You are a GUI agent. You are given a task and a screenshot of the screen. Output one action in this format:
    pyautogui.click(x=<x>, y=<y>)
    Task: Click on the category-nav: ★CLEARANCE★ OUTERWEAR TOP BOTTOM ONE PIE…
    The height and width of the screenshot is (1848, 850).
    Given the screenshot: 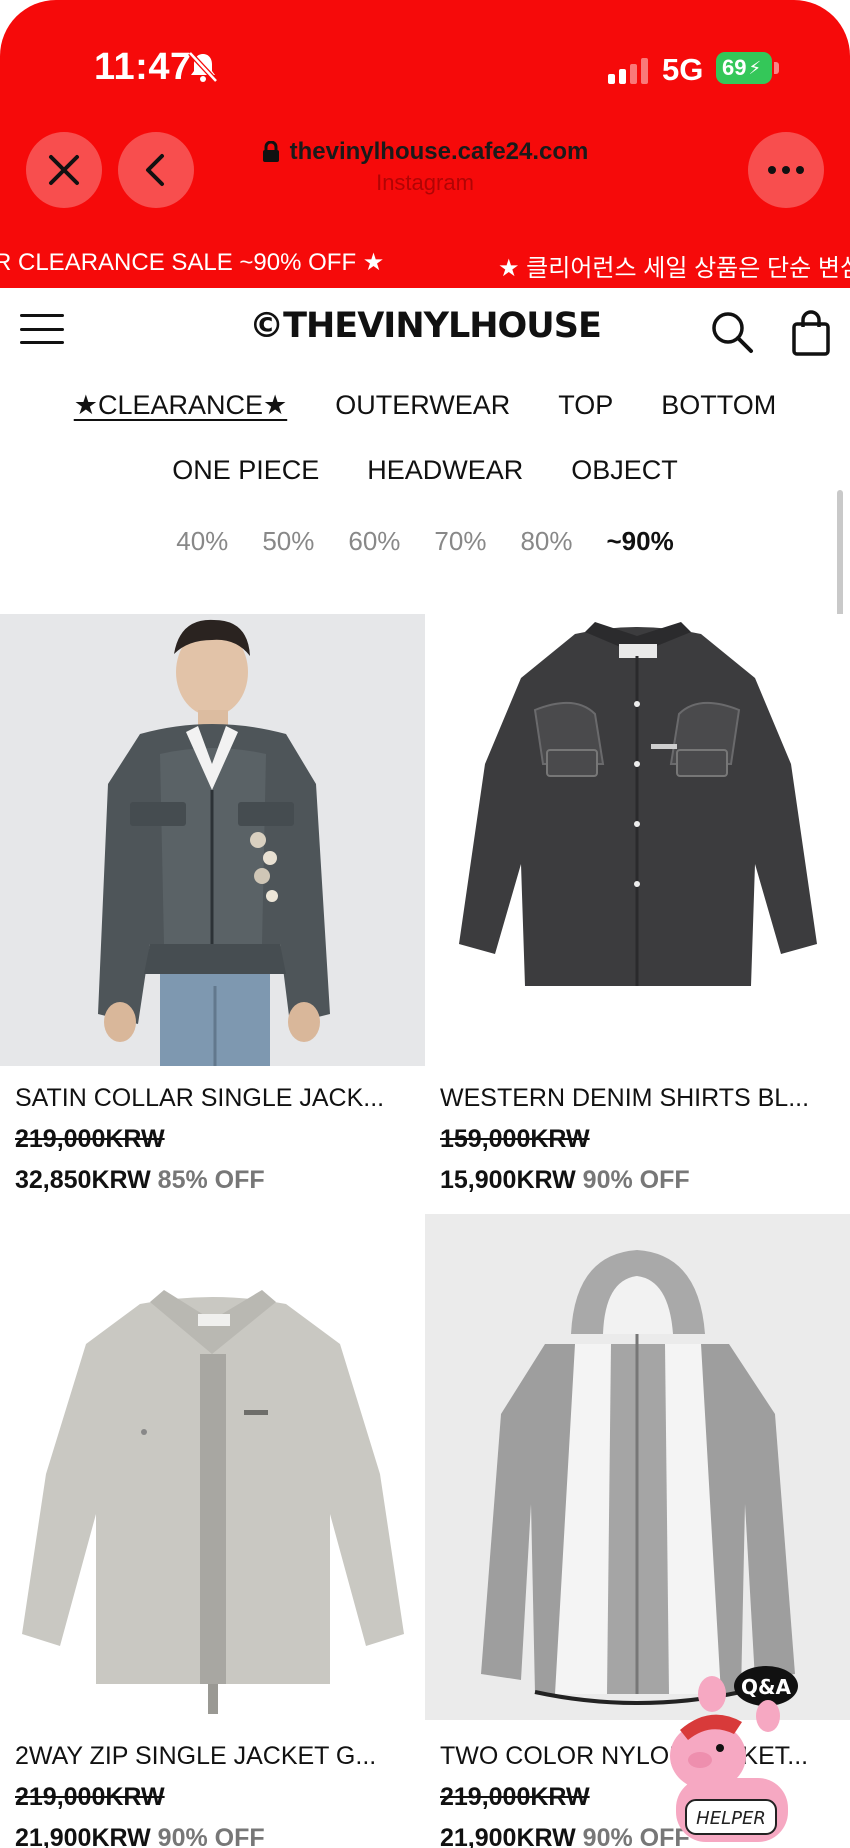 What is the action you would take?
    pyautogui.click(x=425, y=438)
    